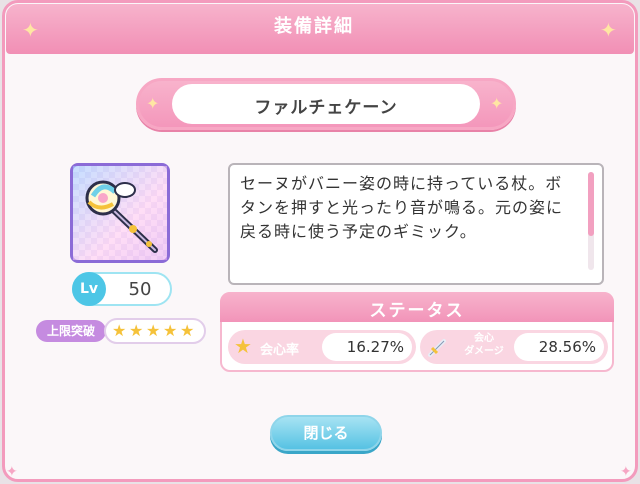  I want to click on stat-label: 会心 ダメージ, so click(484, 345).